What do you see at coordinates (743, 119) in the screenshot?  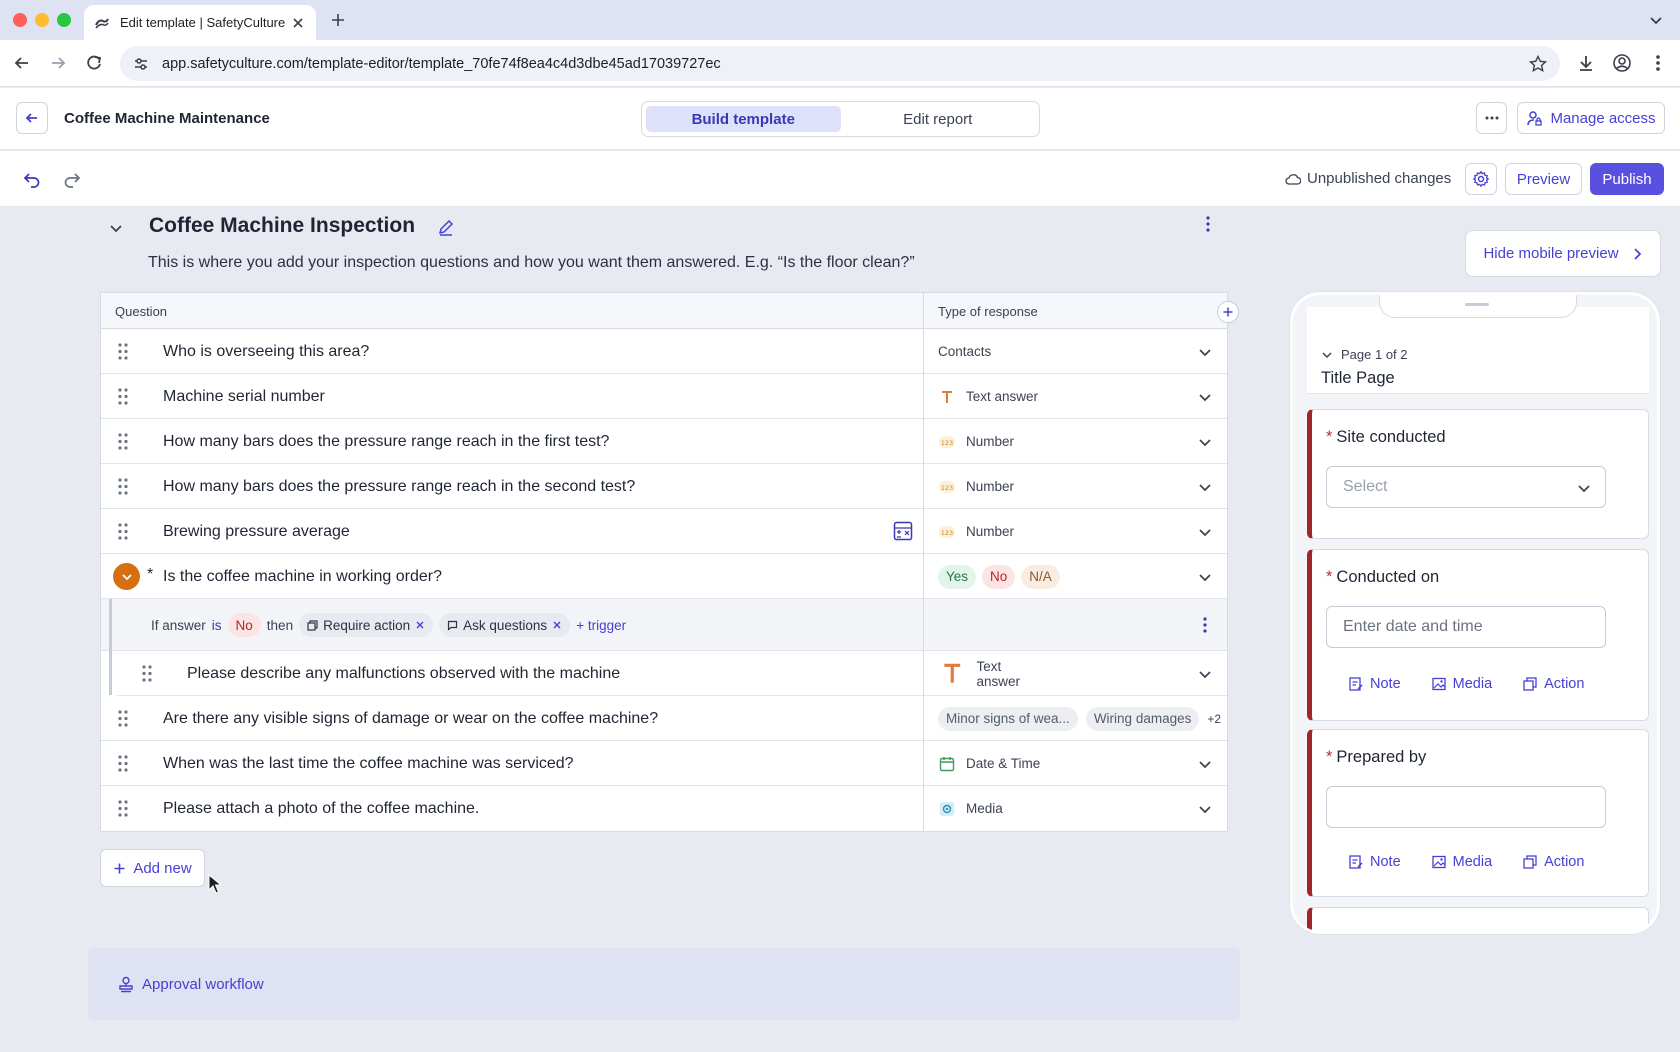 I see `tab-build-template: Build template` at bounding box center [743, 119].